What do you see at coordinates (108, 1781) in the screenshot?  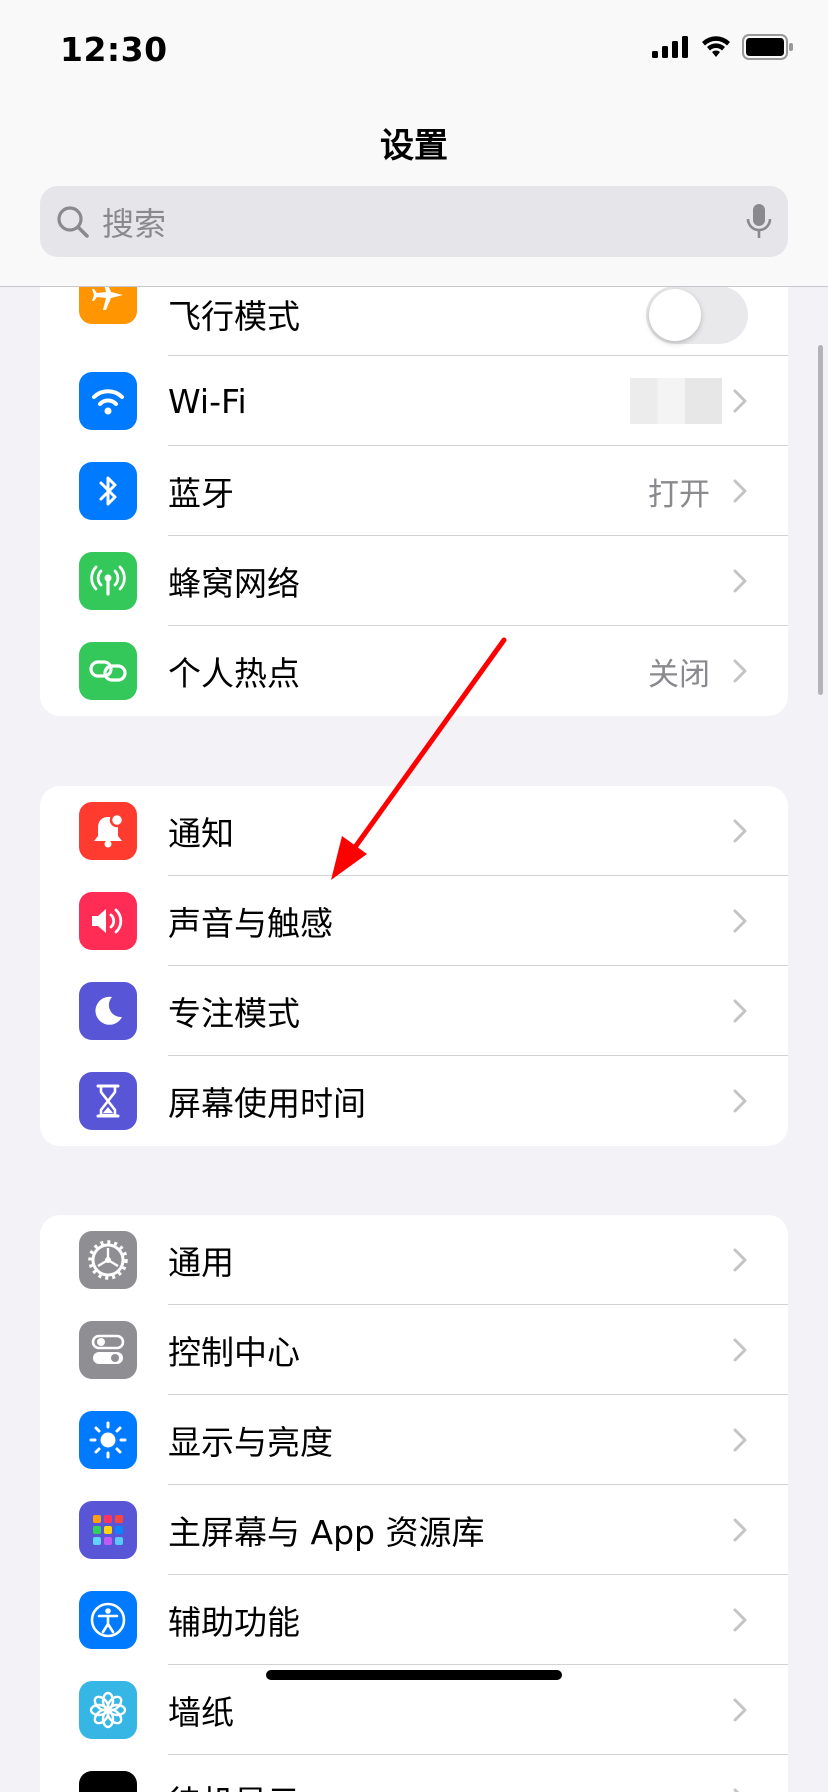 I see `standby-icon` at bounding box center [108, 1781].